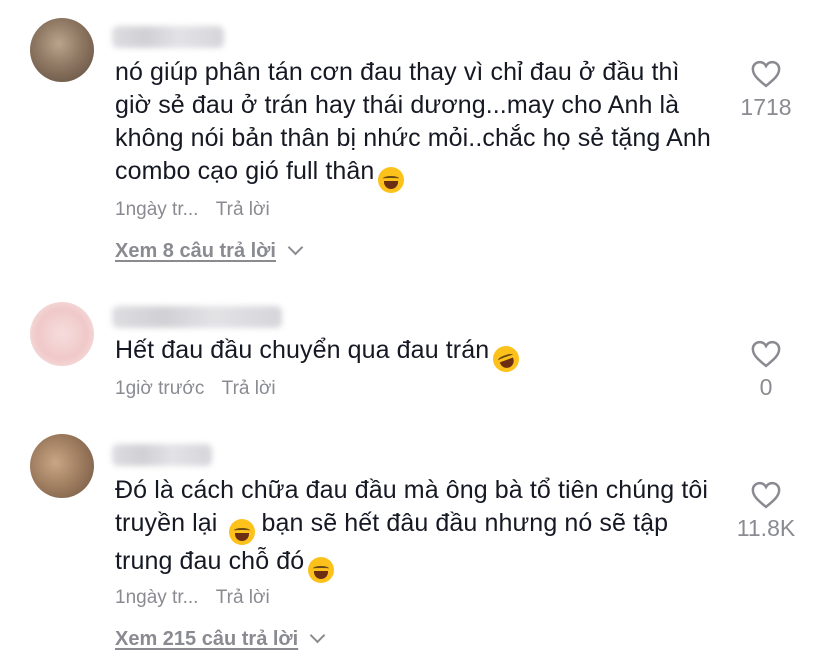 The width and height of the screenshot is (826, 666). Describe the element at coordinates (160, 388) in the screenshot. I see `timestamp: 1giờ trước` at that location.